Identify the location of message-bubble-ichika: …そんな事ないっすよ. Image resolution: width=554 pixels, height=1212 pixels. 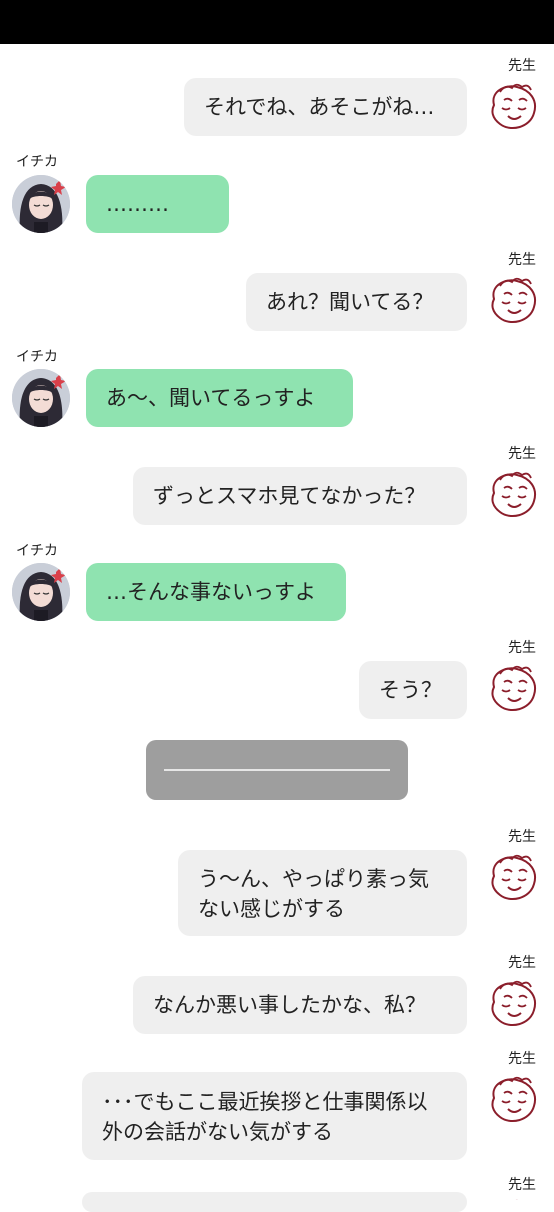
(216, 592).